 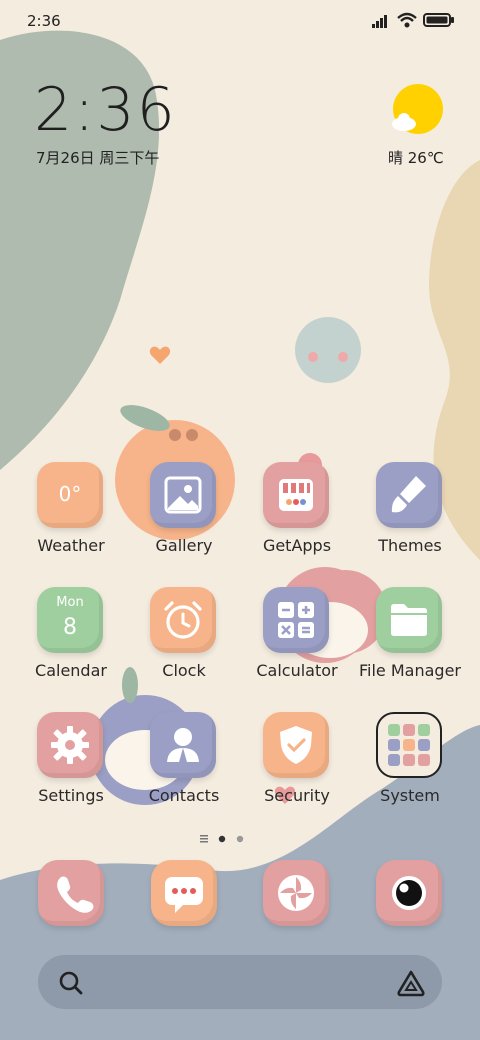 What do you see at coordinates (416, 158) in the screenshot?
I see `weather-widget-text: 晴 26℃` at bounding box center [416, 158].